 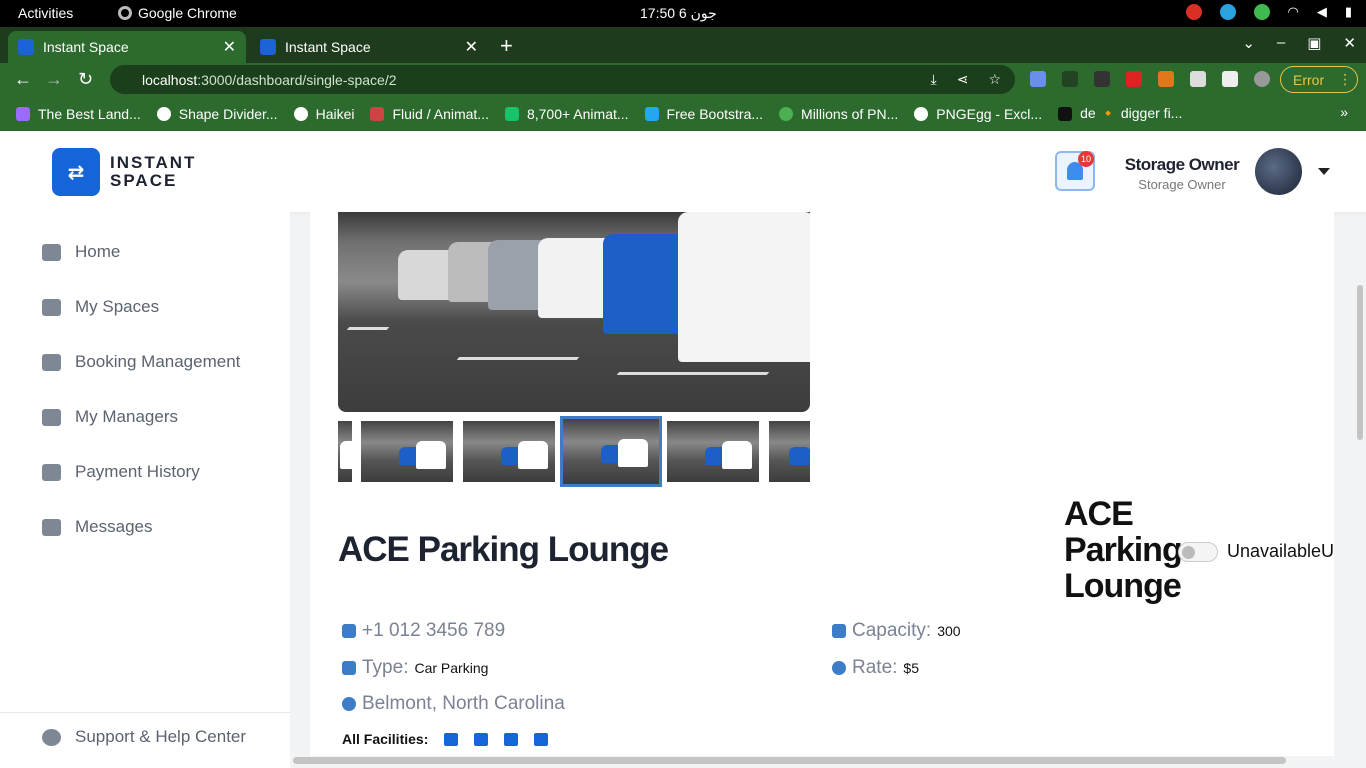 What do you see at coordinates (453, 704) in the screenshot?
I see `location-info: Belmont, North Carolina` at bounding box center [453, 704].